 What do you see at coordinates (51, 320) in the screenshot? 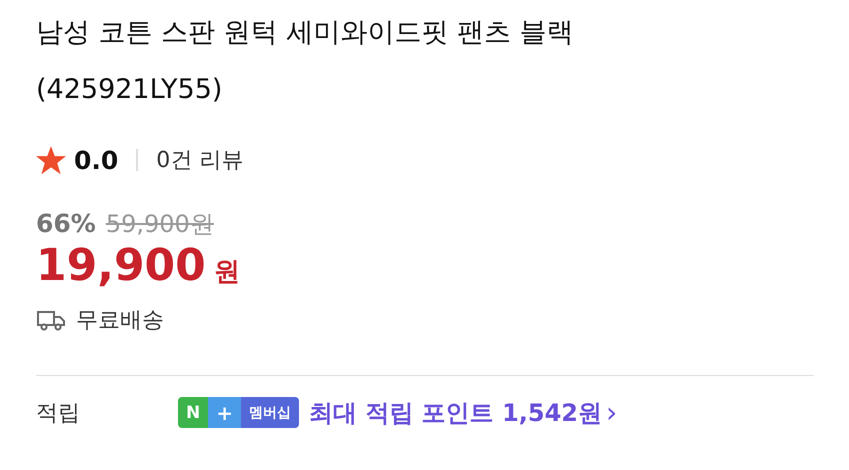
I see `truck-icon` at bounding box center [51, 320].